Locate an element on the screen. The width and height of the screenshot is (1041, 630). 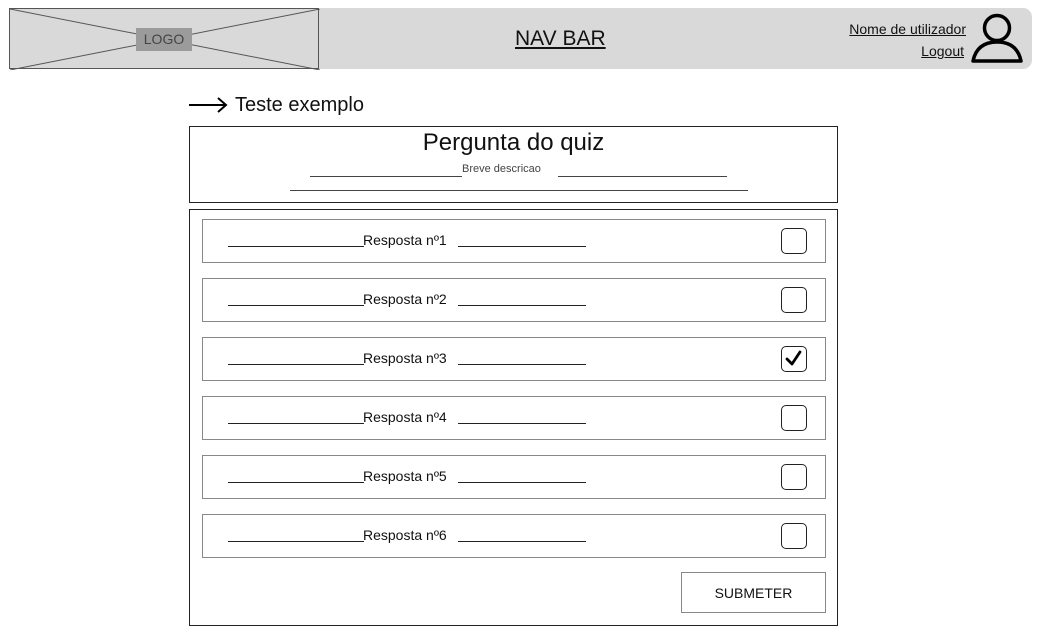
answer-label: Resposta nº2 is located at coordinates (405, 299).